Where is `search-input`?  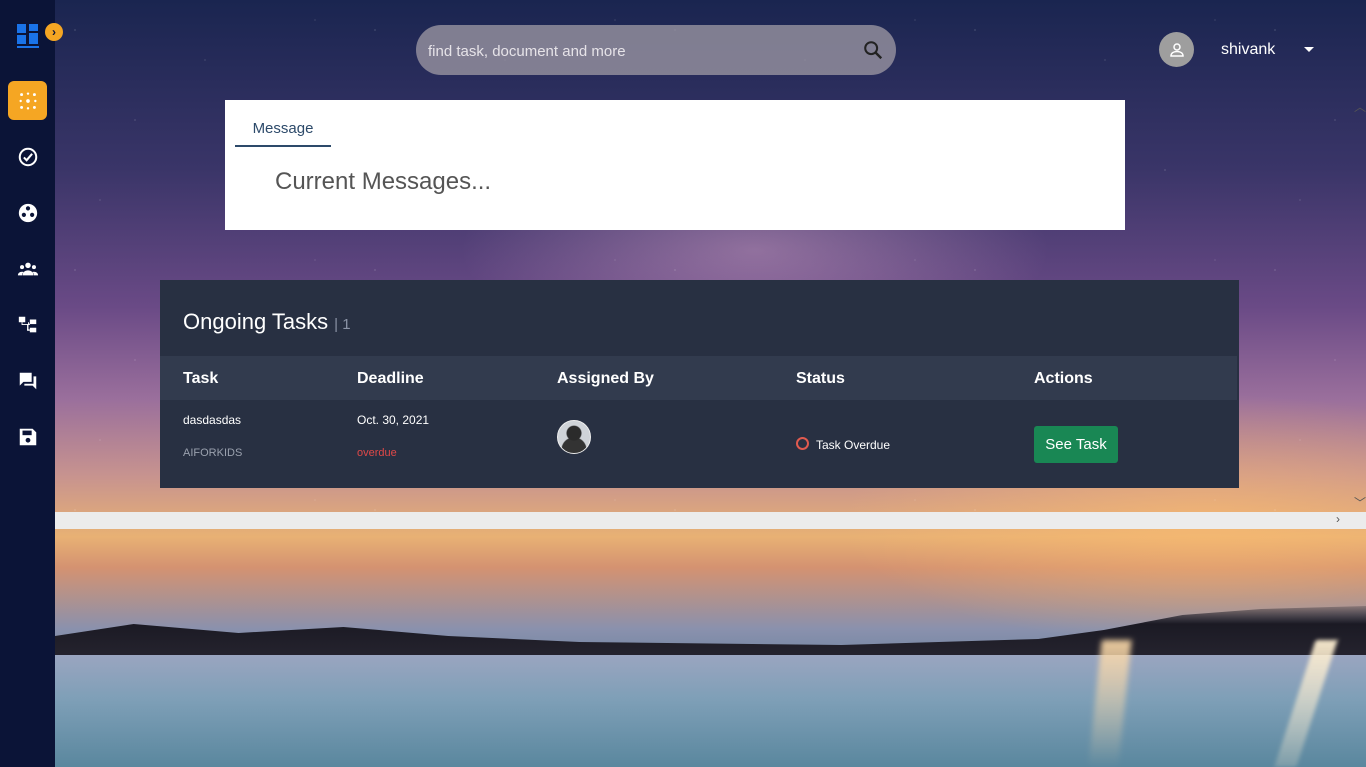 search-input is located at coordinates (638, 51).